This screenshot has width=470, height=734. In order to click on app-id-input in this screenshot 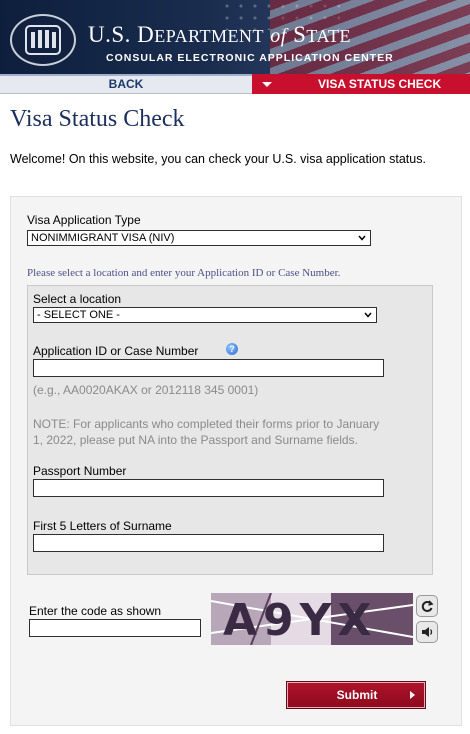, I will do `click(208, 368)`.